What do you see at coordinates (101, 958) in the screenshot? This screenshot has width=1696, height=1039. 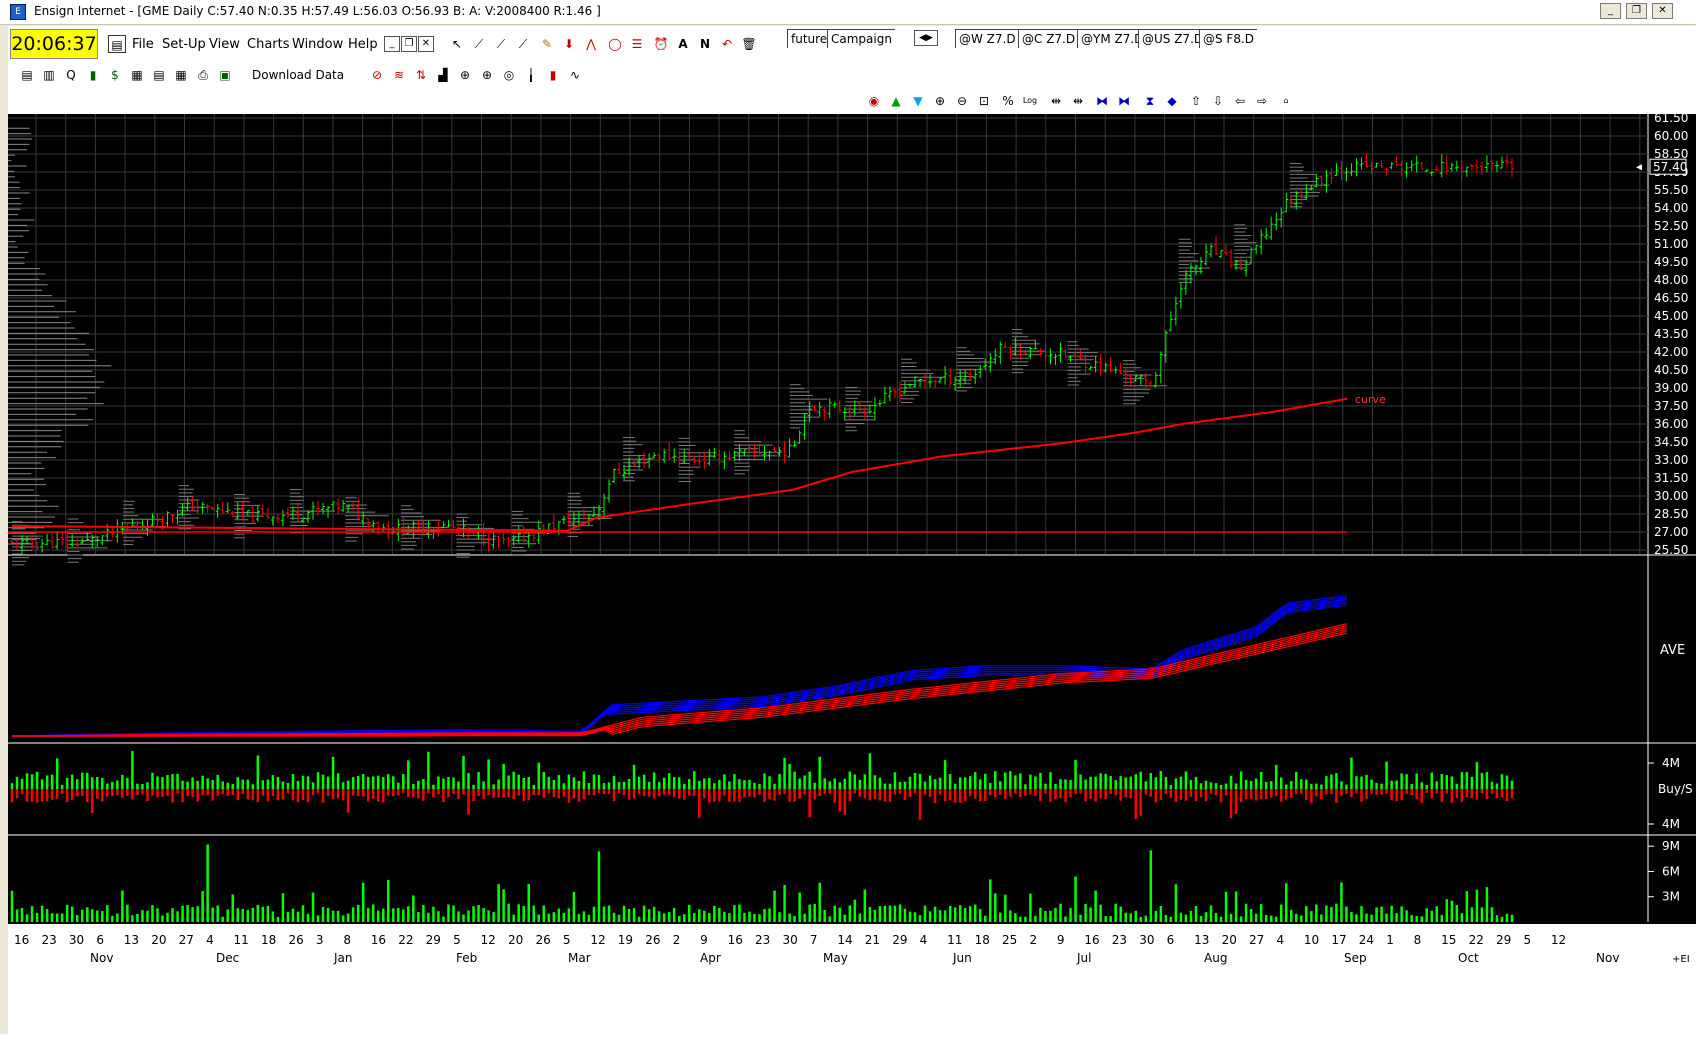 I see `x-axis-month-label: Nov` at bounding box center [101, 958].